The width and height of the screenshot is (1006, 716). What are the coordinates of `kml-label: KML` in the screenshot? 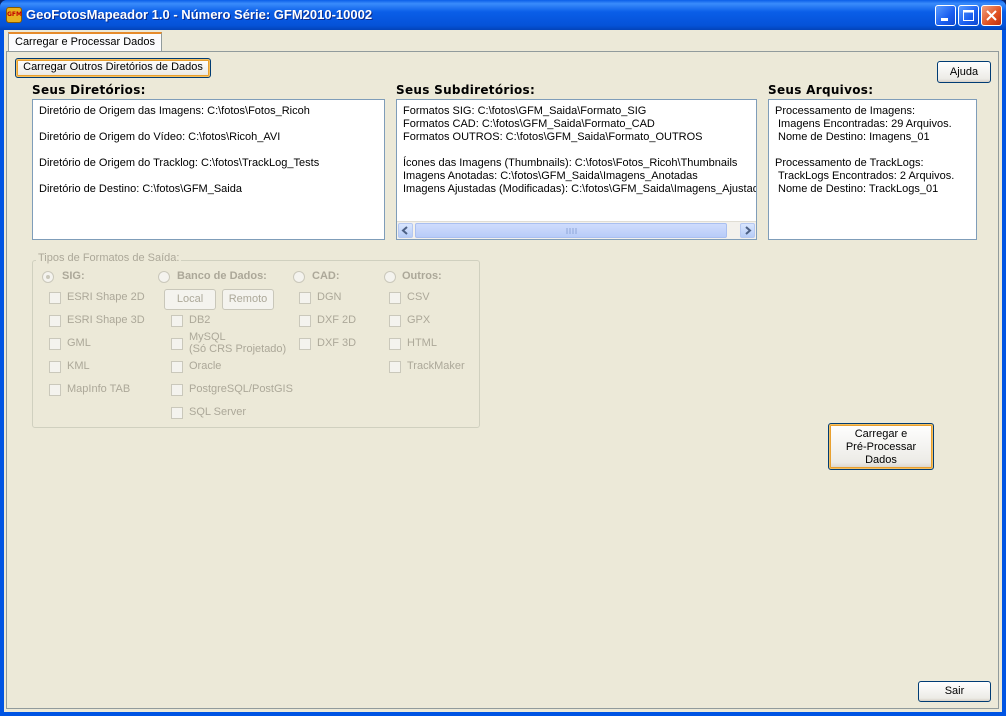 It's located at (78, 366).